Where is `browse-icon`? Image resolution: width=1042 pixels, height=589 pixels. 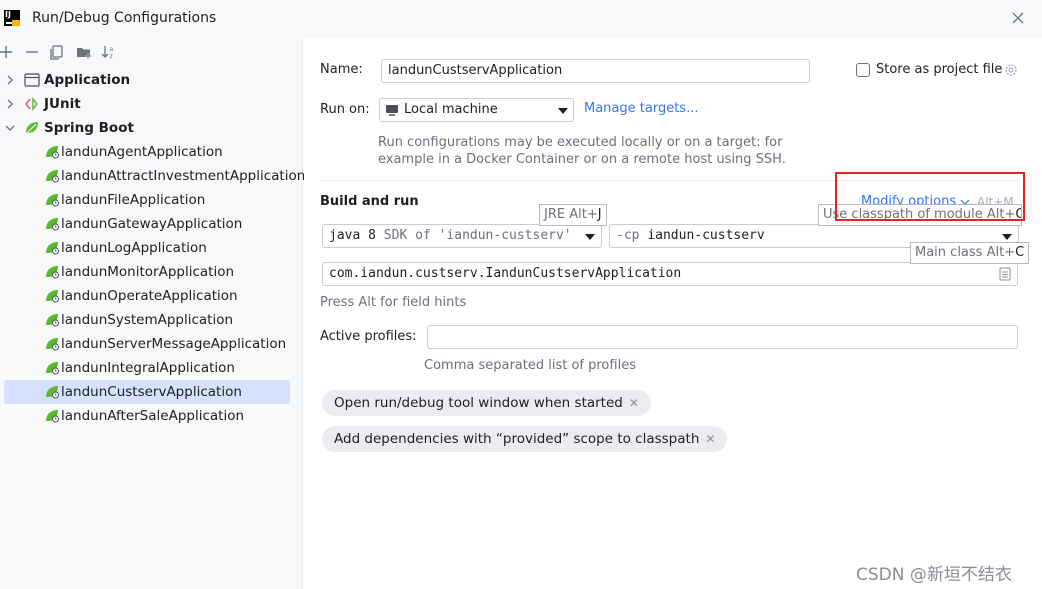
browse-icon is located at coordinates (1005, 274).